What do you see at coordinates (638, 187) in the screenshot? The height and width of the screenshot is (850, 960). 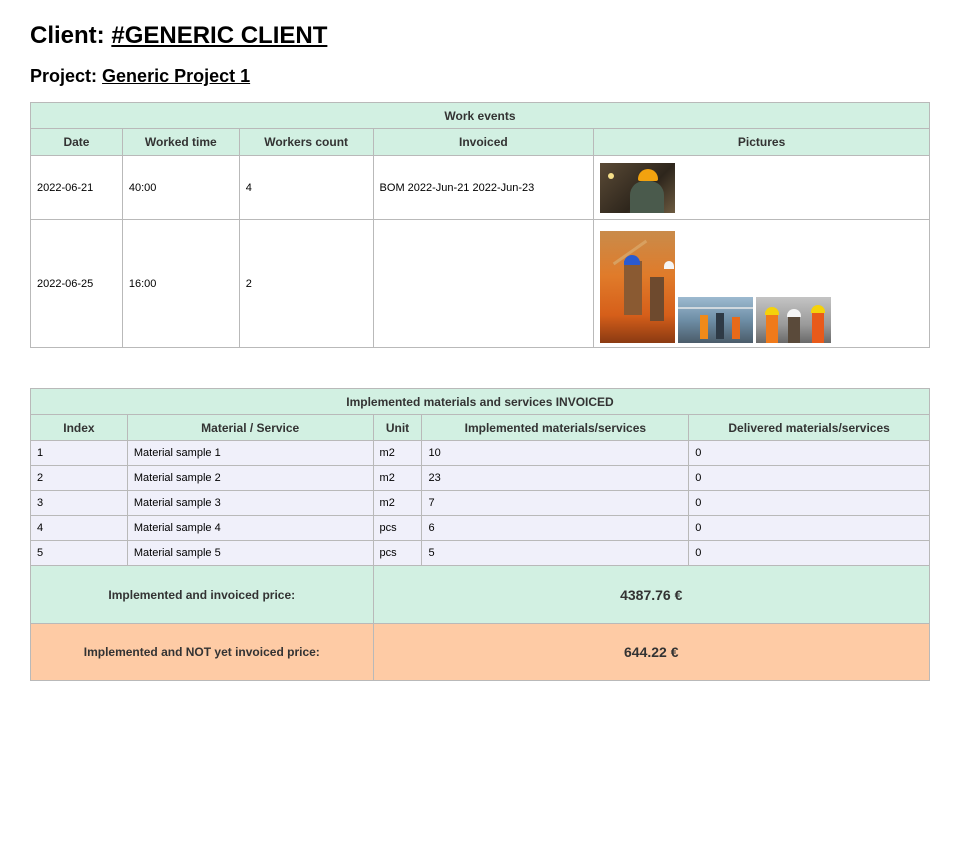 I see `worker-helmet-photo` at bounding box center [638, 187].